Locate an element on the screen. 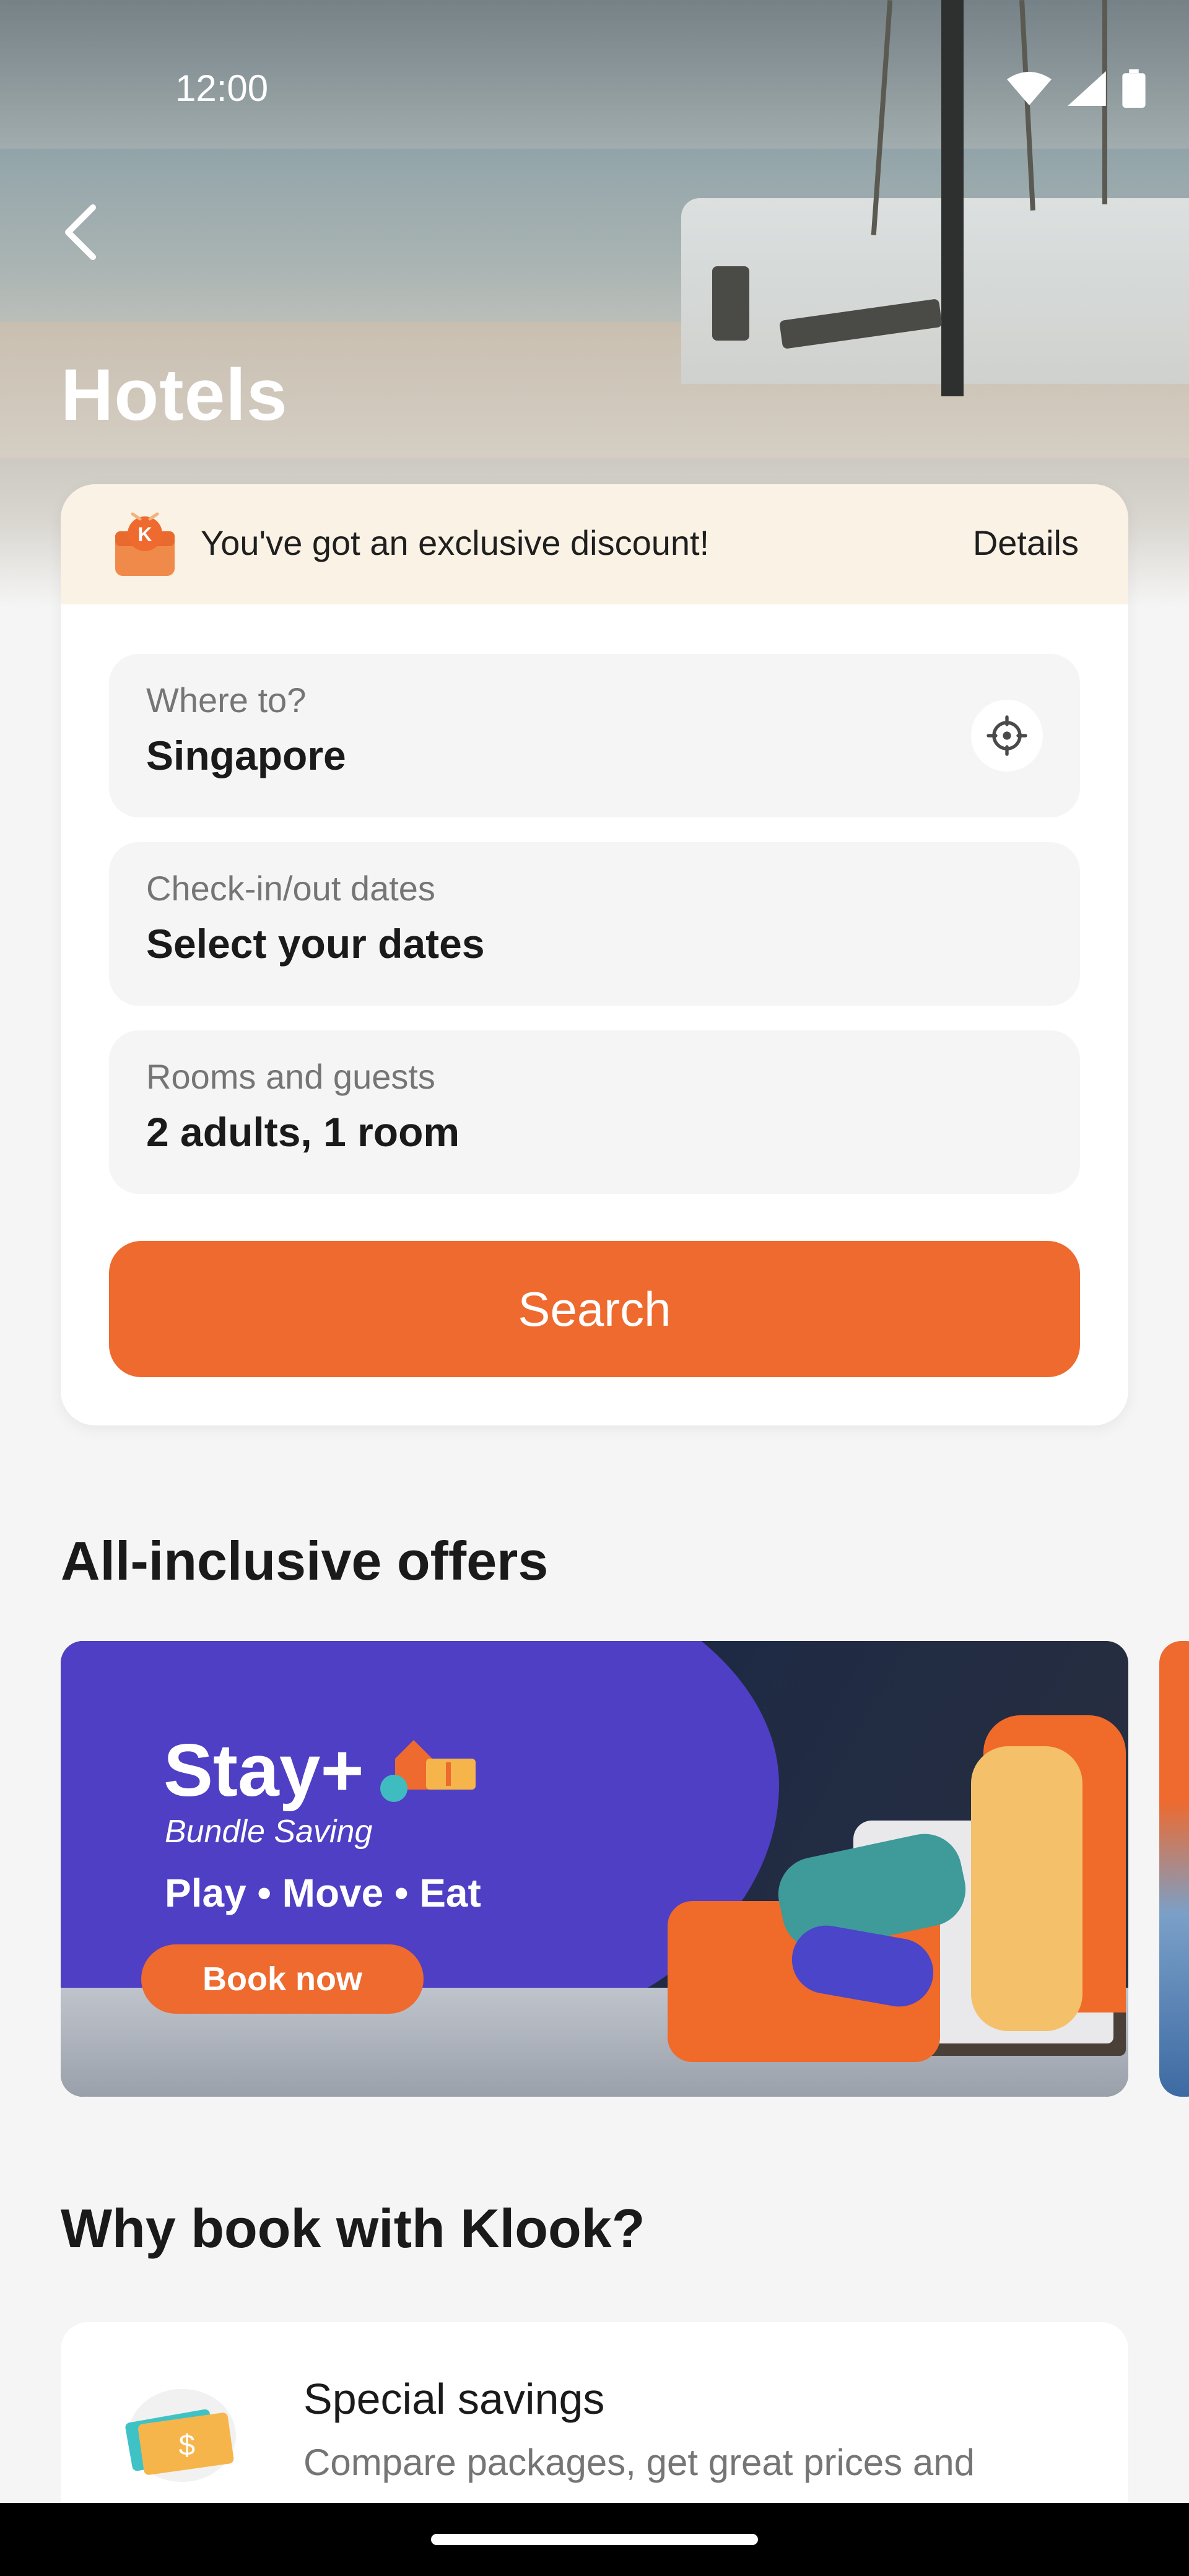 This screenshot has height=2576, width=1189. guests-field: Rooms and guests 2 adults, 1 room is located at coordinates (594, 1112).